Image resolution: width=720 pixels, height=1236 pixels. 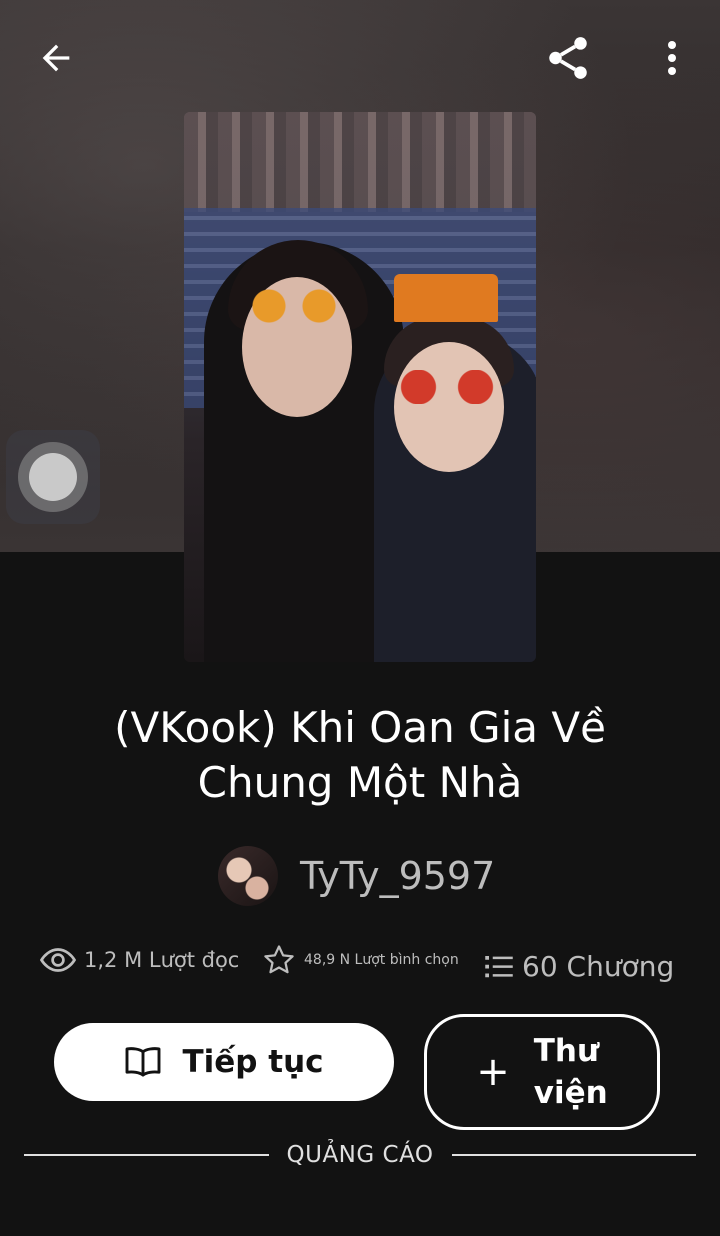 I want to click on votes-count: 48,9 N Lượt bình chọn, so click(x=381, y=960).